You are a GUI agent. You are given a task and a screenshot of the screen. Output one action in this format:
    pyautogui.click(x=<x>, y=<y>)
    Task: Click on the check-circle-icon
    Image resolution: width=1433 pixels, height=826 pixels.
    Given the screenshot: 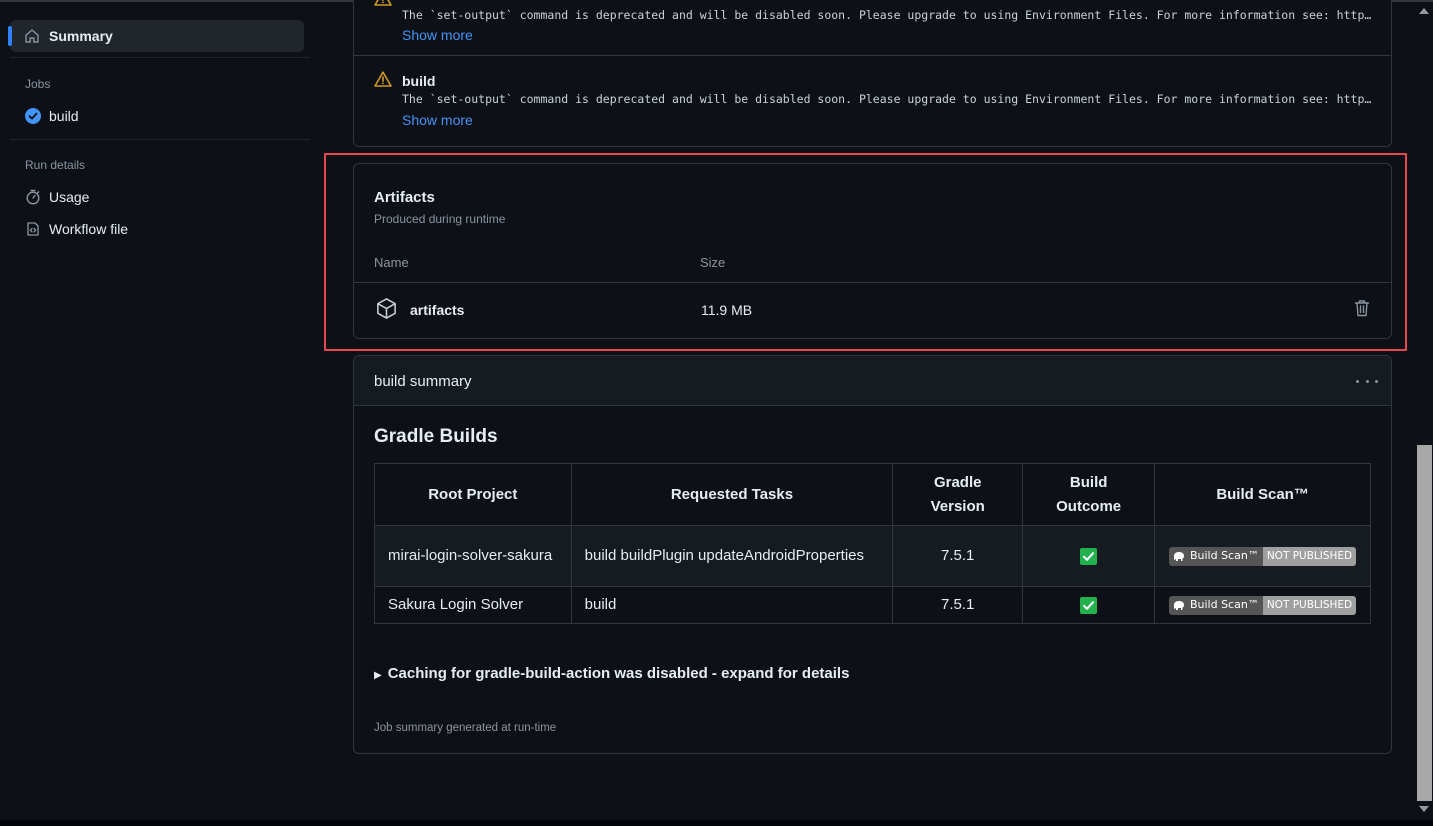 What is the action you would take?
    pyautogui.click(x=32, y=116)
    